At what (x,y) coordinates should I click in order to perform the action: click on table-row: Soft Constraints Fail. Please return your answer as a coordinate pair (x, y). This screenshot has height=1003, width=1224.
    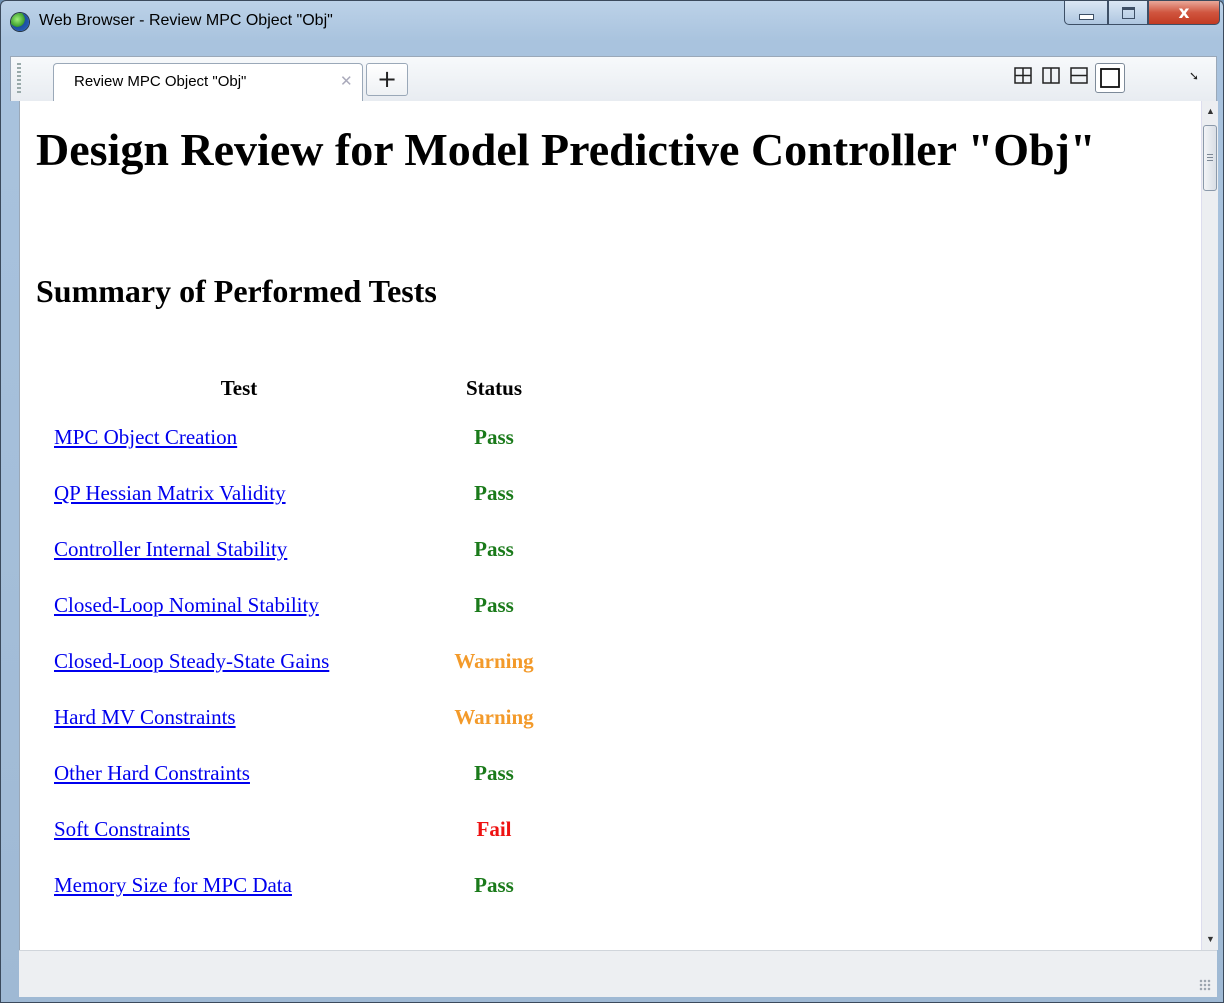
    Looking at the image, I should click on (294, 829).